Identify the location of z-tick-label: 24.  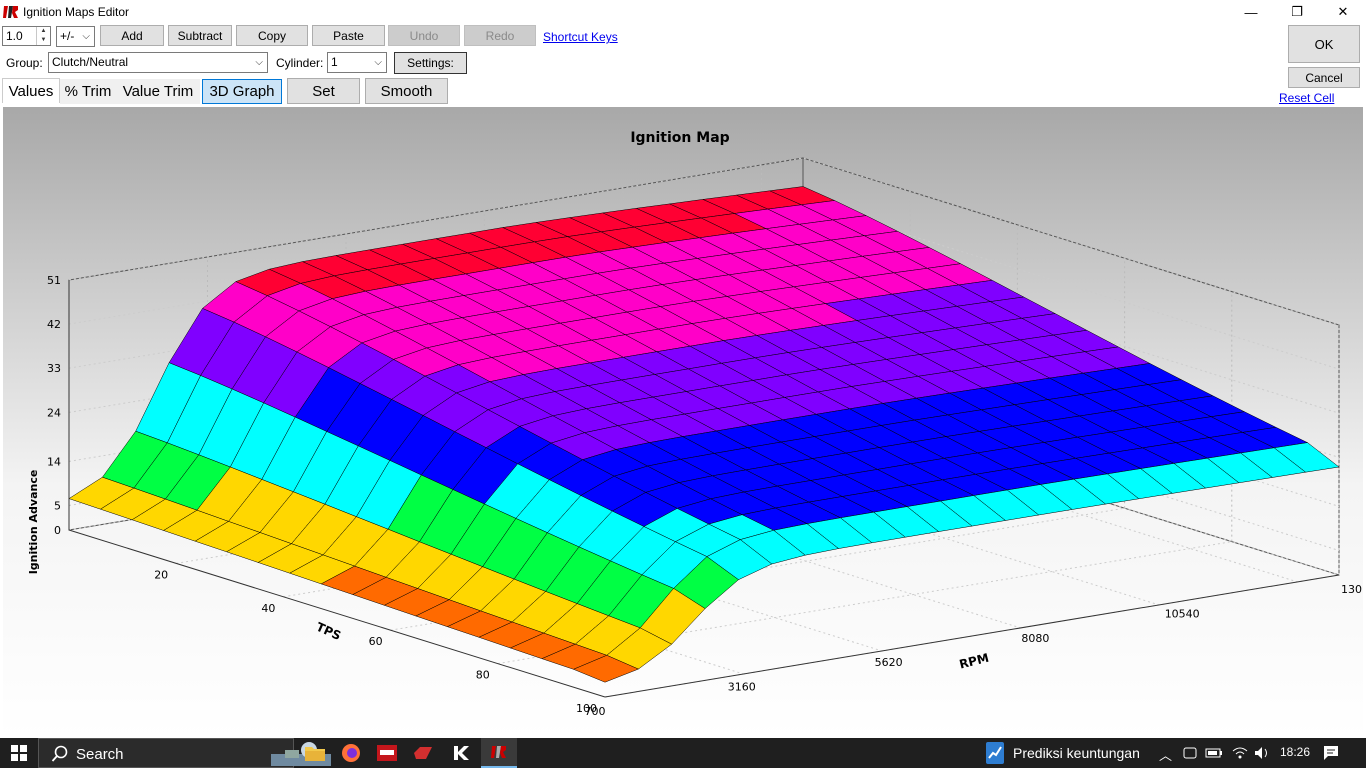
(54, 412).